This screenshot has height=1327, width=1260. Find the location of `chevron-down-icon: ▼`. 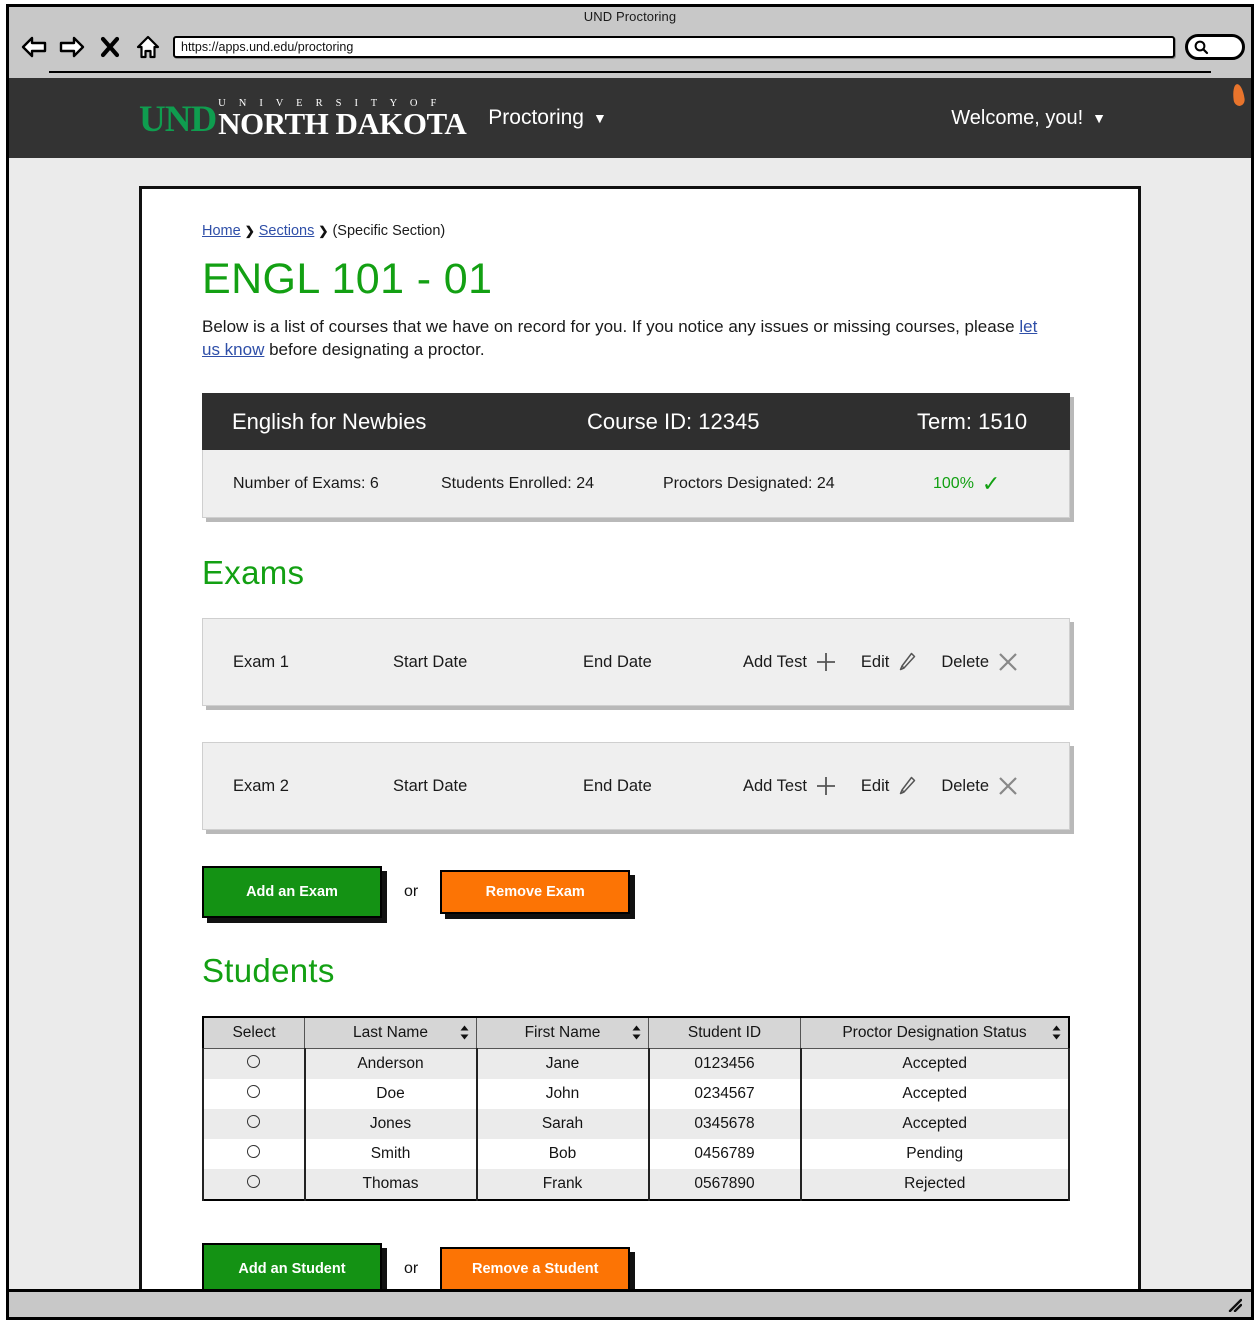

chevron-down-icon: ▼ is located at coordinates (600, 118).